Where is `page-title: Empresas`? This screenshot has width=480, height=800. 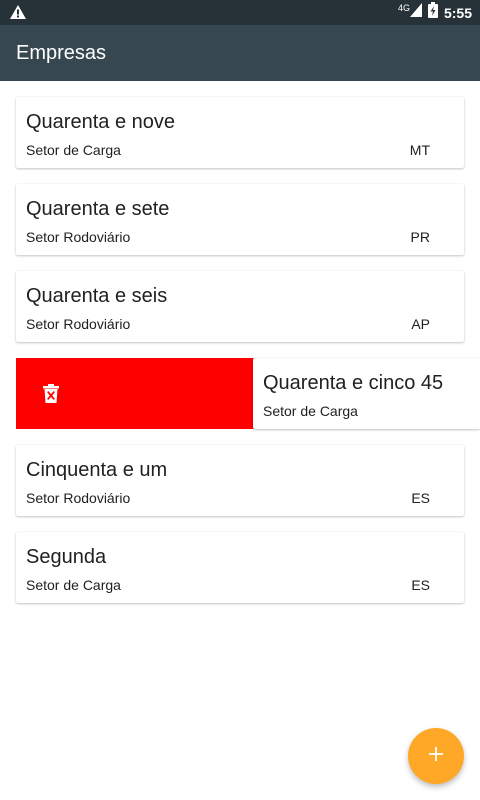
page-title: Empresas is located at coordinates (61, 53).